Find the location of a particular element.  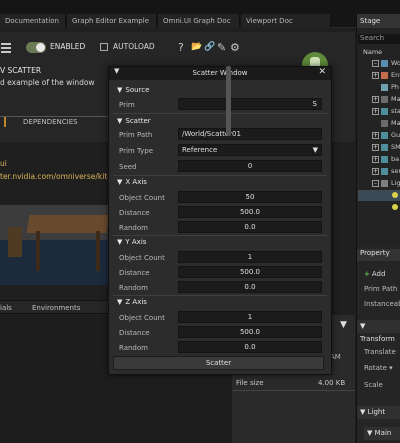

add-button: + Add is located at coordinates (382, 274).